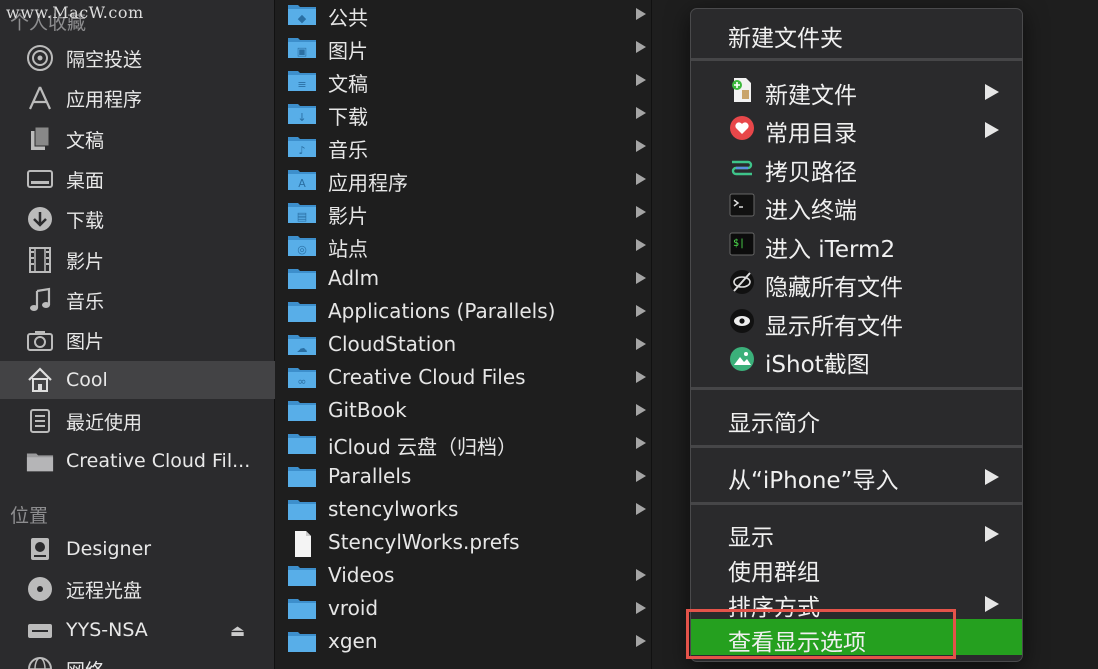  Describe the element at coordinates (353, 608) in the screenshot. I see `list-item-label: vroid` at that location.